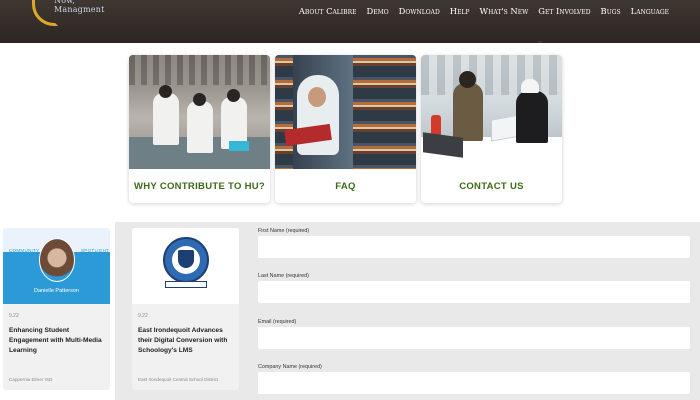 The image size is (700, 400). I want to click on community-spotlight-image: COMMUNITY SPOTLIGHT Danielle Patterson, so click(56, 266).